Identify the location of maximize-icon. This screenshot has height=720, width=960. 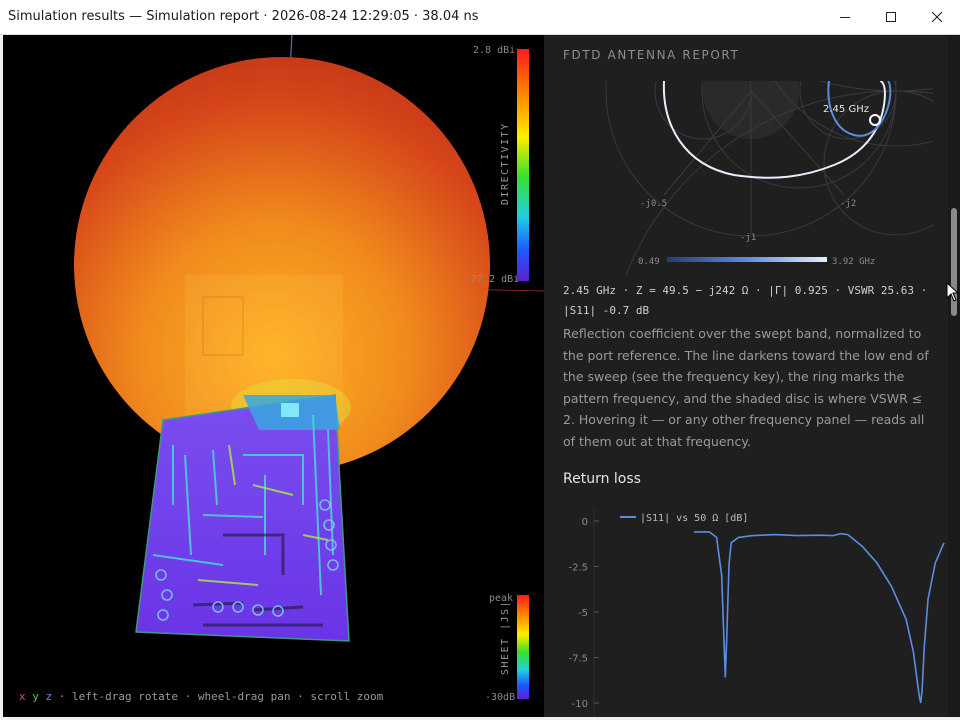
(891, 17).